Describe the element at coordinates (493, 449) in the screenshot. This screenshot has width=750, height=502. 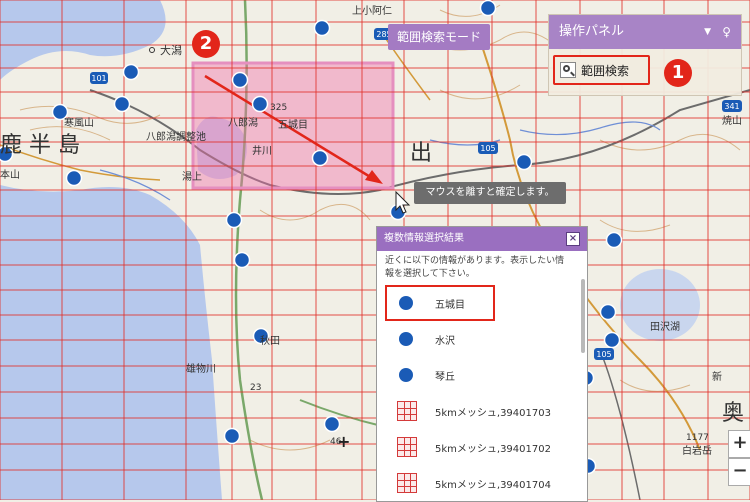
I see `result-item-label: 5kmメッシュ,39401702` at that location.